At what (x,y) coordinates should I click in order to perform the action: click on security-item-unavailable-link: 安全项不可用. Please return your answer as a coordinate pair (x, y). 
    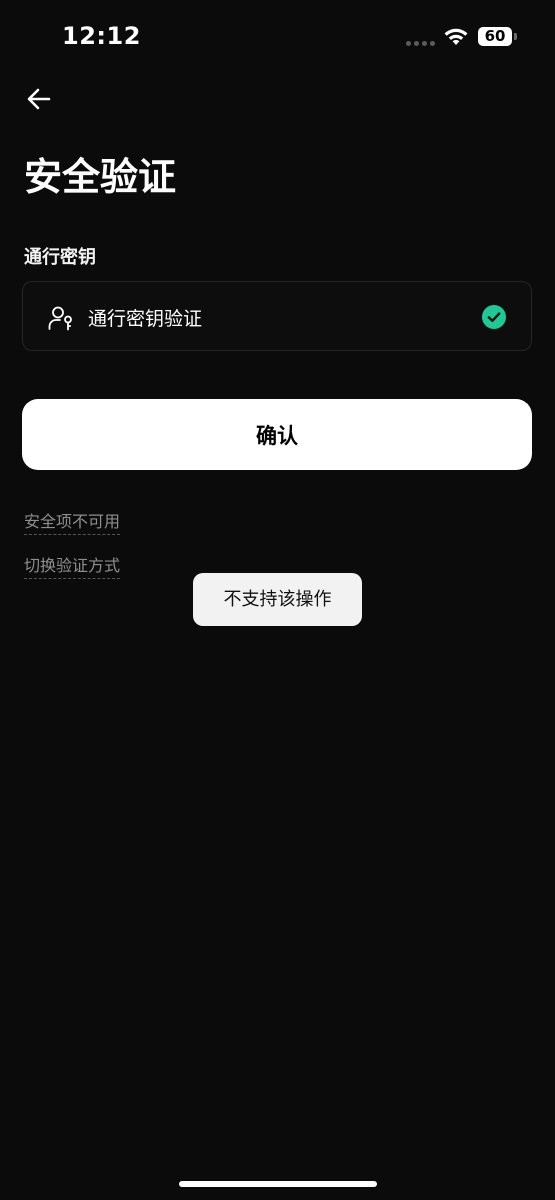
    Looking at the image, I should click on (72, 521).